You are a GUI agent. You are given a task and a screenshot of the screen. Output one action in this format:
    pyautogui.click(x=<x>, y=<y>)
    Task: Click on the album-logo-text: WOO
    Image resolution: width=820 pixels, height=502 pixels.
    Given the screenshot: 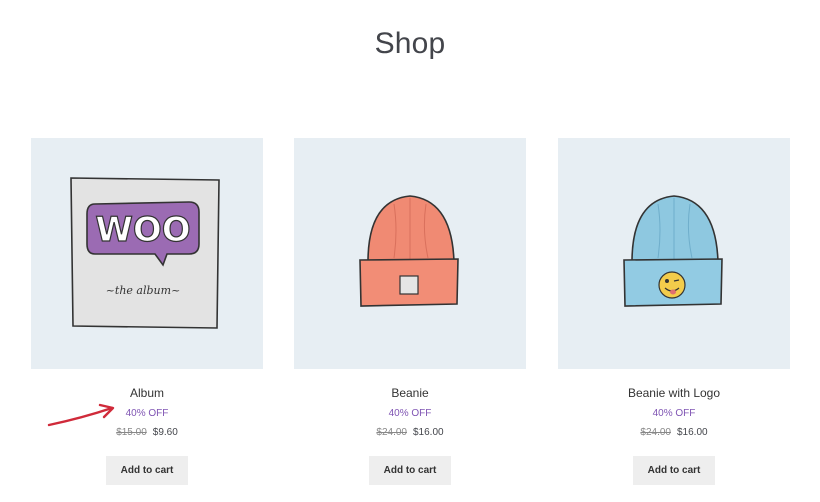 What is the action you would take?
    pyautogui.click(x=142, y=230)
    